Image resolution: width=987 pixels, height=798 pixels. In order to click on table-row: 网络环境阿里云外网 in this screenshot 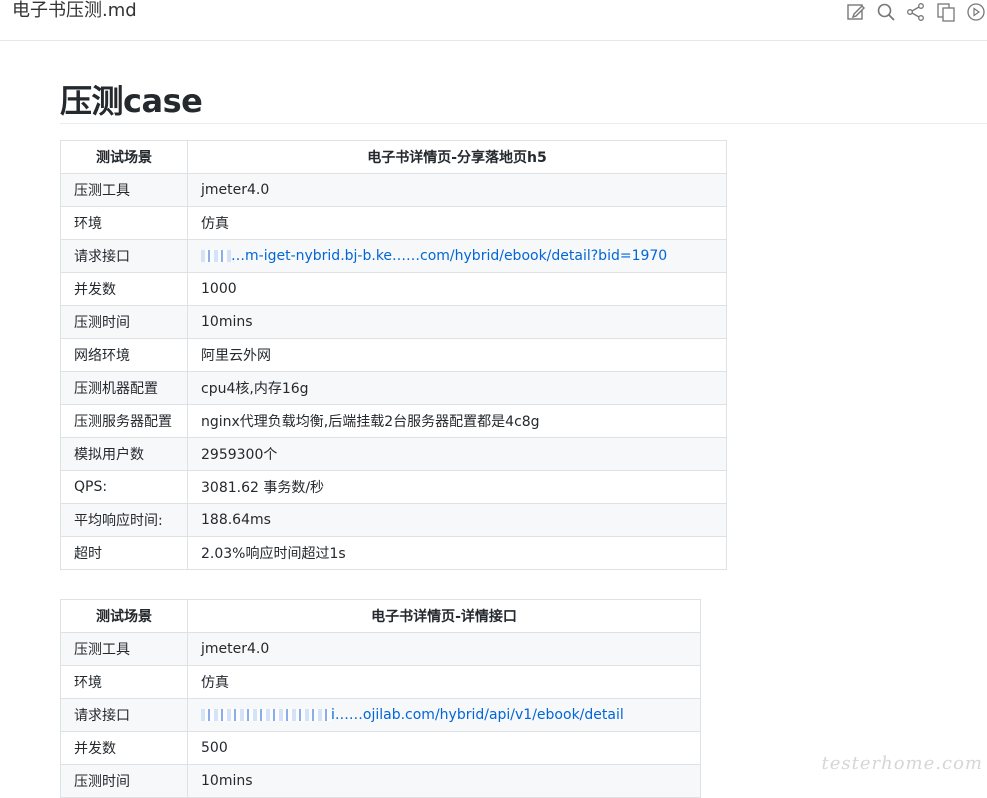, I will do `click(394, 355)`.